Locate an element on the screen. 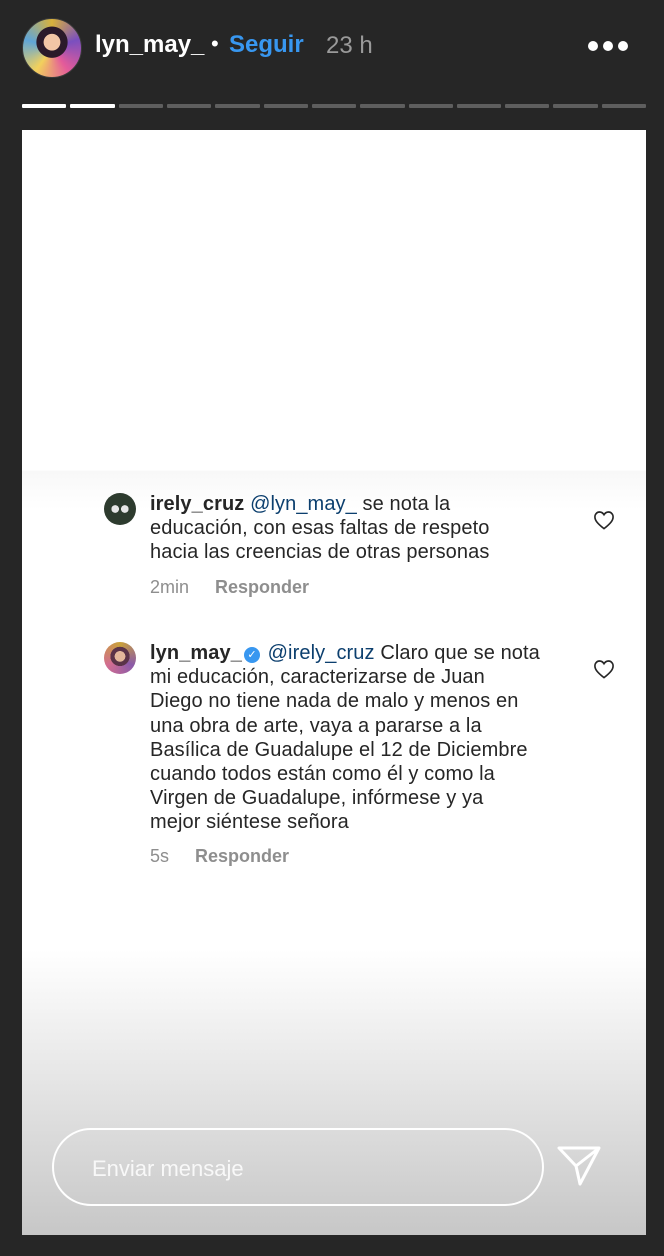 The image size is (664, 1256). story-username: lyn_may_ is located at coordinates (149, 45).